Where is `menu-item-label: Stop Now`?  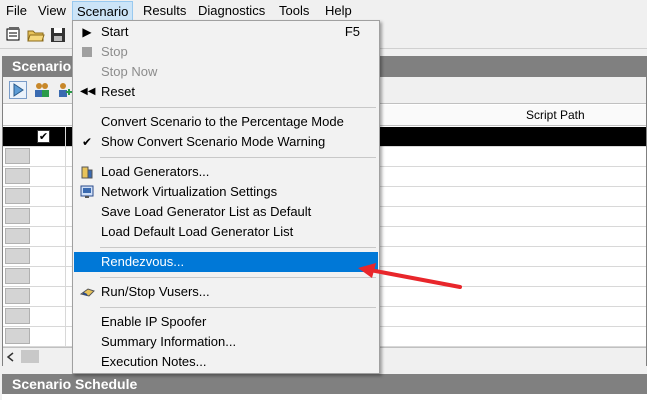 menu-item-label: Stop Now is located at coordinates (129, 71).